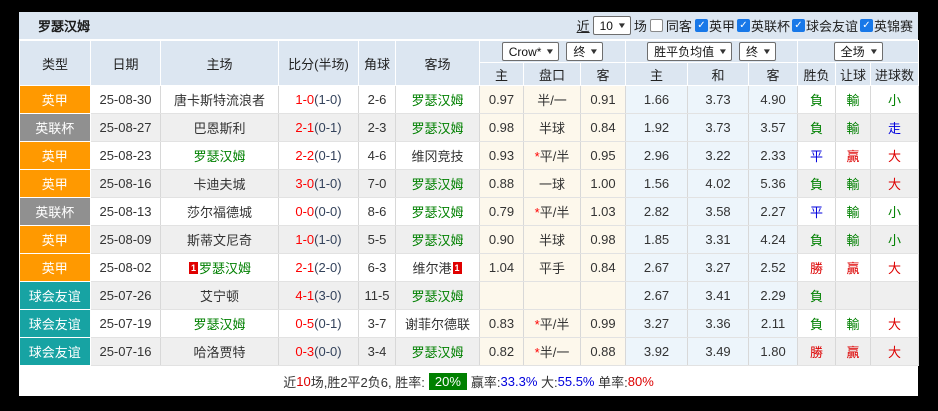 The width and height of the screenshot is (938, 411). I want to click on ah-home-odds: 0.83, so click(501, 323).